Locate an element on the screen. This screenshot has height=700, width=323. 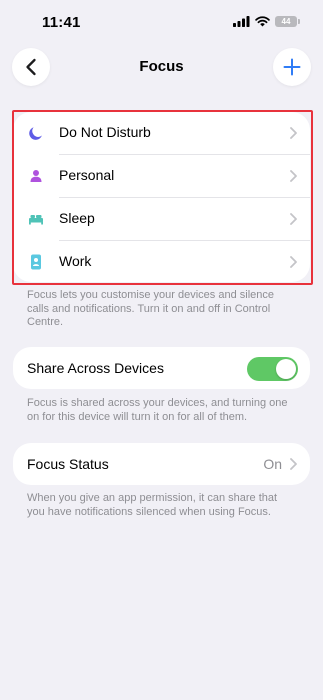
battery-icon: 44 is located at coordinates (287, 21).